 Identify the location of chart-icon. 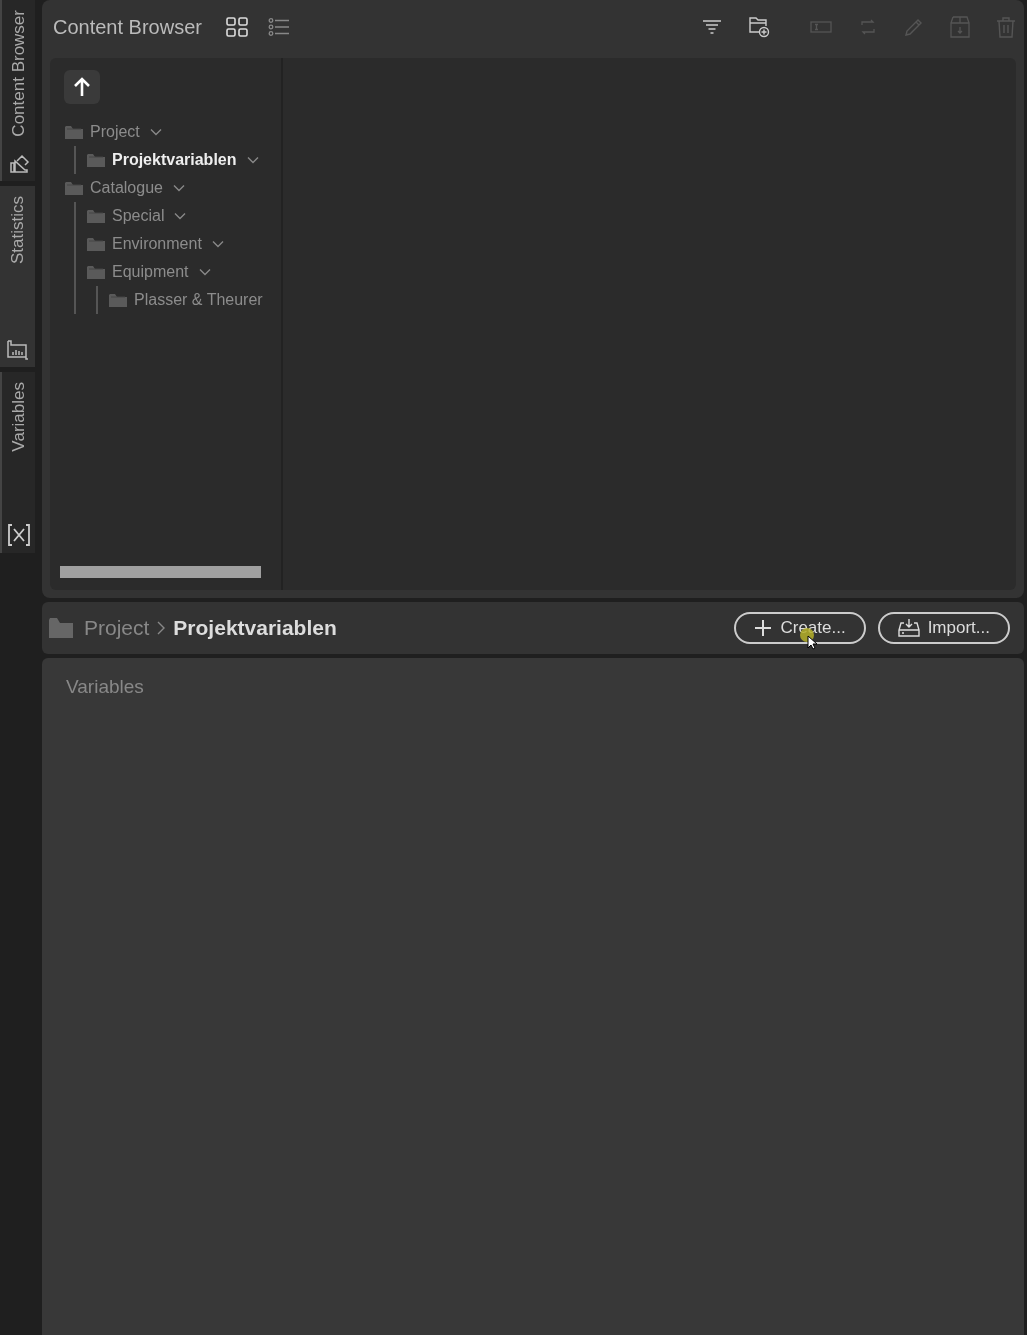
(17, 350).